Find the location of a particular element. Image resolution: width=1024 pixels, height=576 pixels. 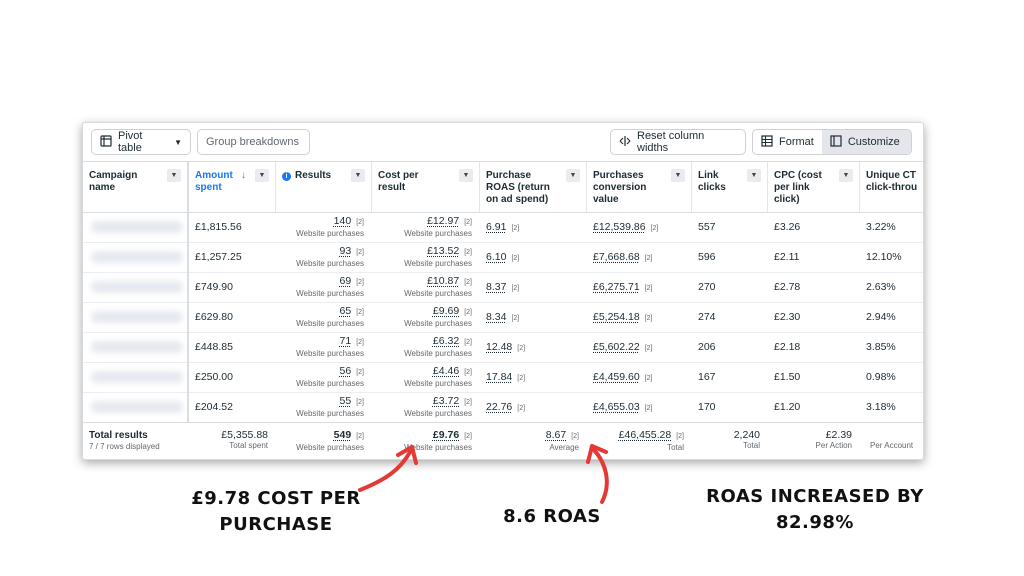

cost-annotation-line2: PURCHASE is located at coordinates (276, 524).